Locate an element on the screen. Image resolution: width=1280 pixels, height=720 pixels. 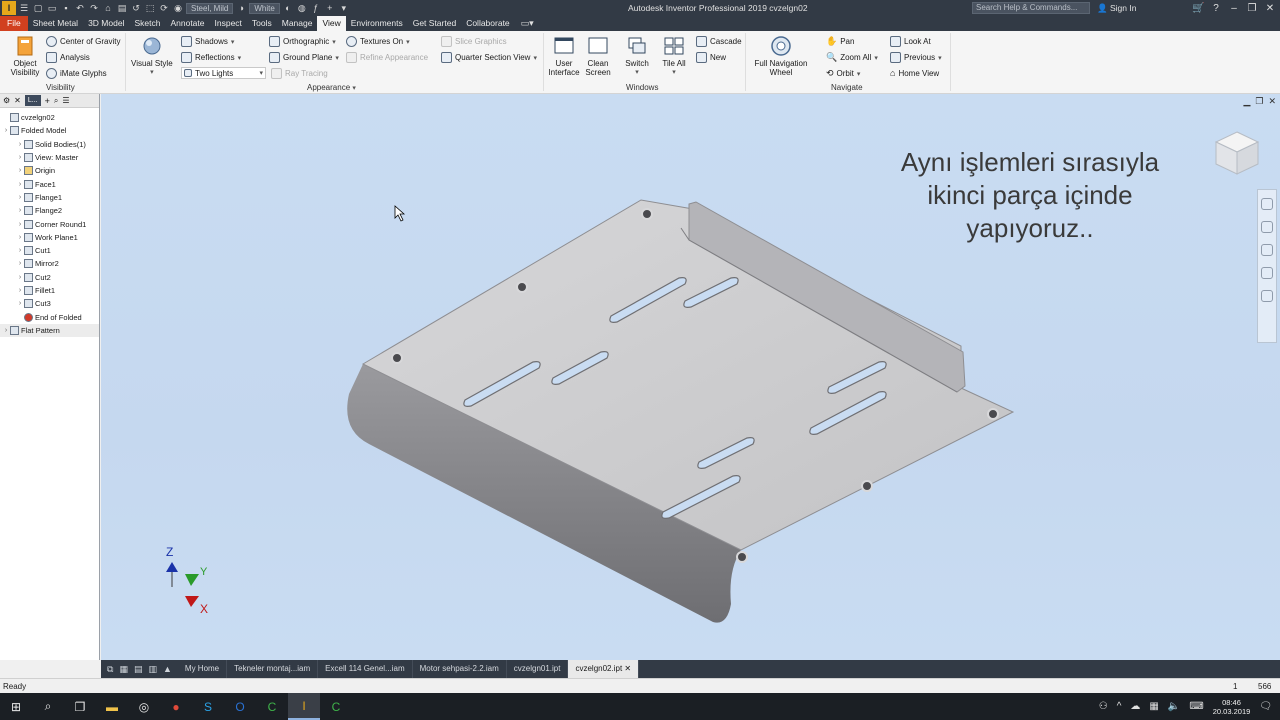
menu-icon: ☰ is located at coordinates (24, 8).